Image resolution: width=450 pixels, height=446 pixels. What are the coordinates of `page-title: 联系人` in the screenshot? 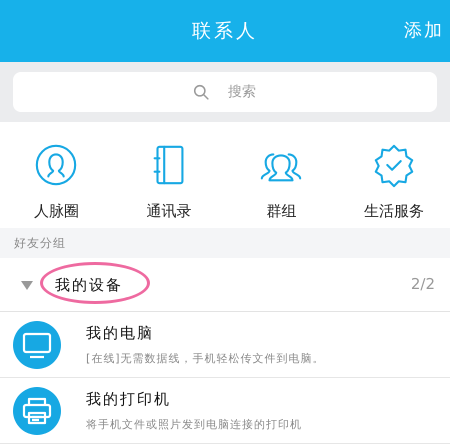 It's located at (225, 31).